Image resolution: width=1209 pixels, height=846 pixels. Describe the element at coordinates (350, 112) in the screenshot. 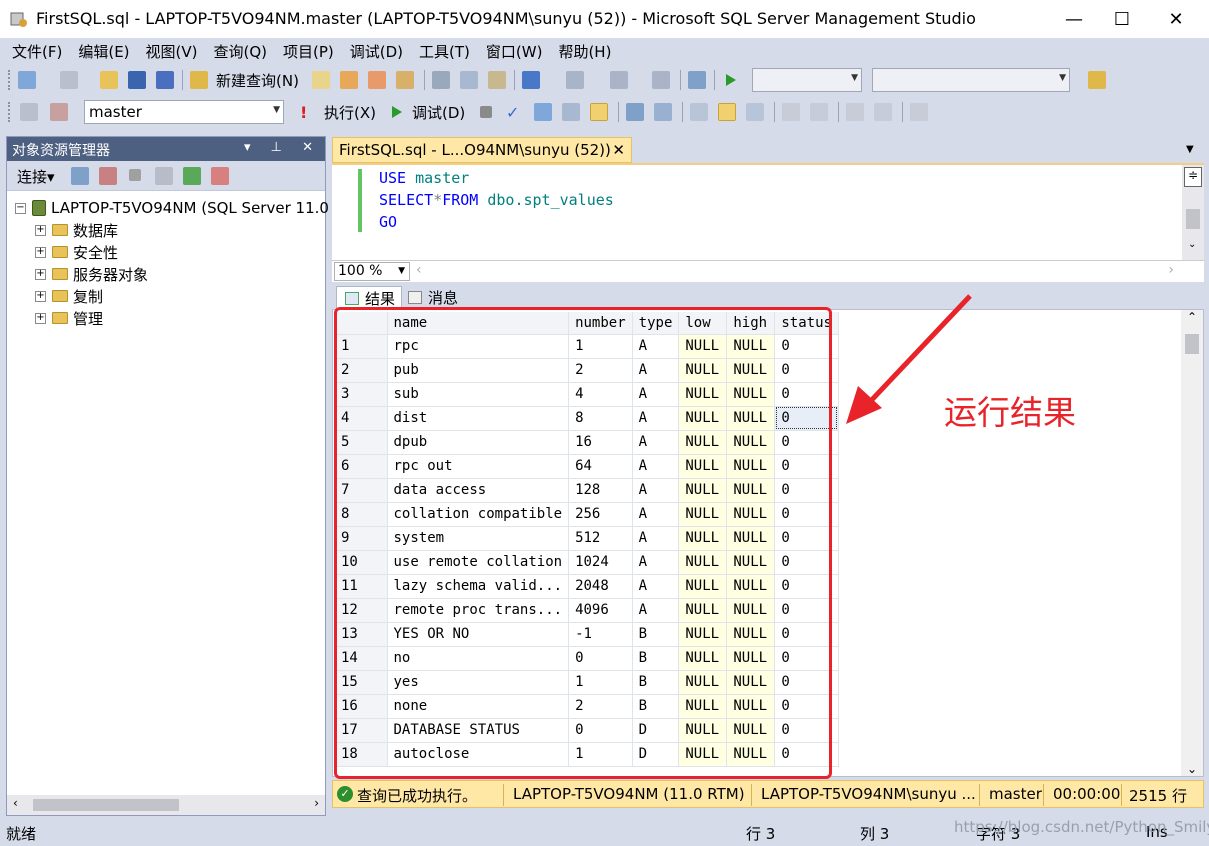

I see `execute-button: 执行(X)` at that location.